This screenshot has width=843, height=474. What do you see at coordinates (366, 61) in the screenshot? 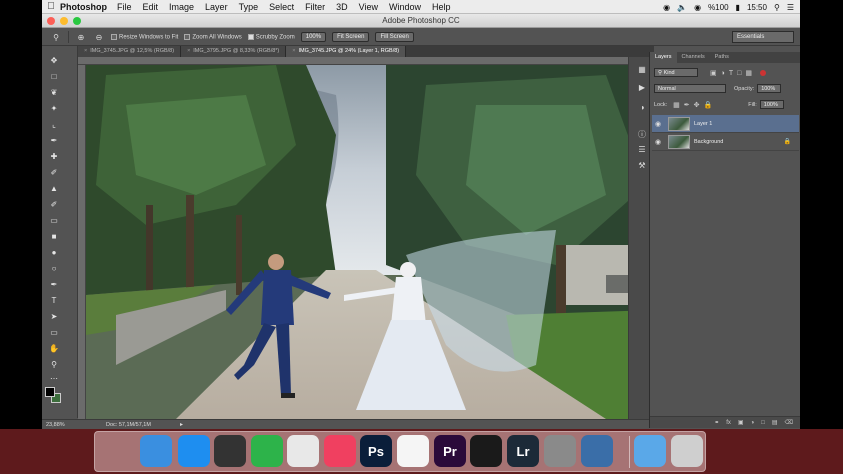
I see `horizontal-ruler` at bounding box center [366, 61].